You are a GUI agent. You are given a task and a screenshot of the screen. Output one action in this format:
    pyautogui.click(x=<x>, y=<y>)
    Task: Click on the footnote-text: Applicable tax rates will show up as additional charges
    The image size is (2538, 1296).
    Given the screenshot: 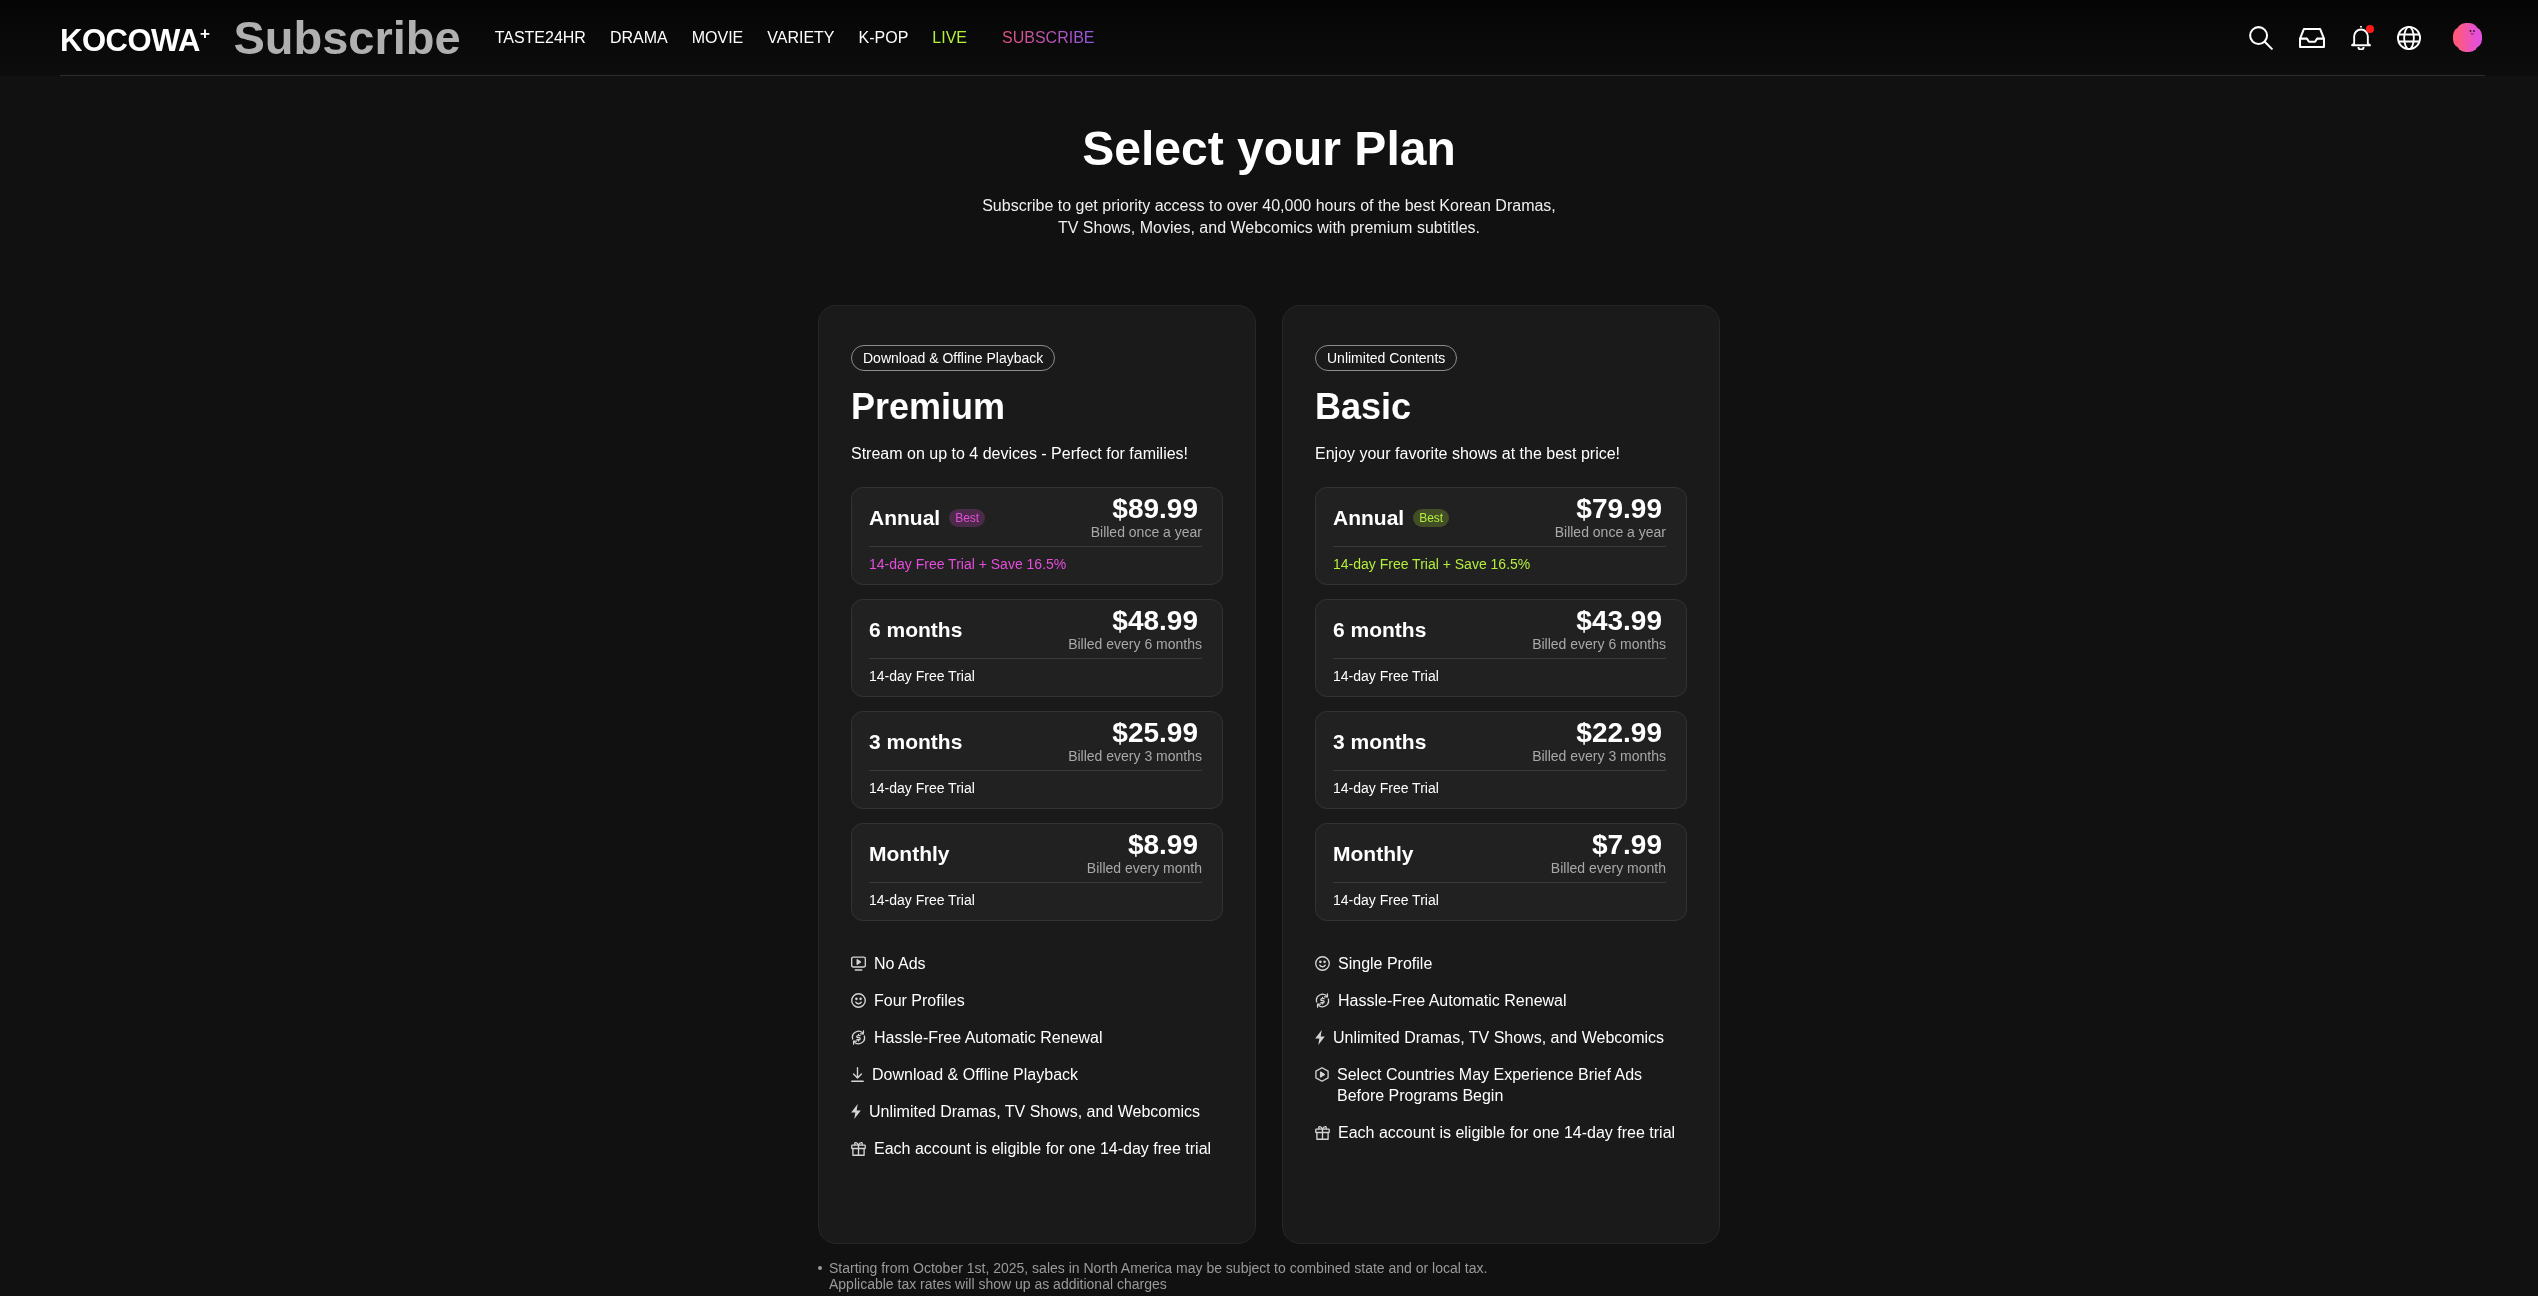 What is the action you would take?
    pyautogui.click(x=998, y=1284)
    